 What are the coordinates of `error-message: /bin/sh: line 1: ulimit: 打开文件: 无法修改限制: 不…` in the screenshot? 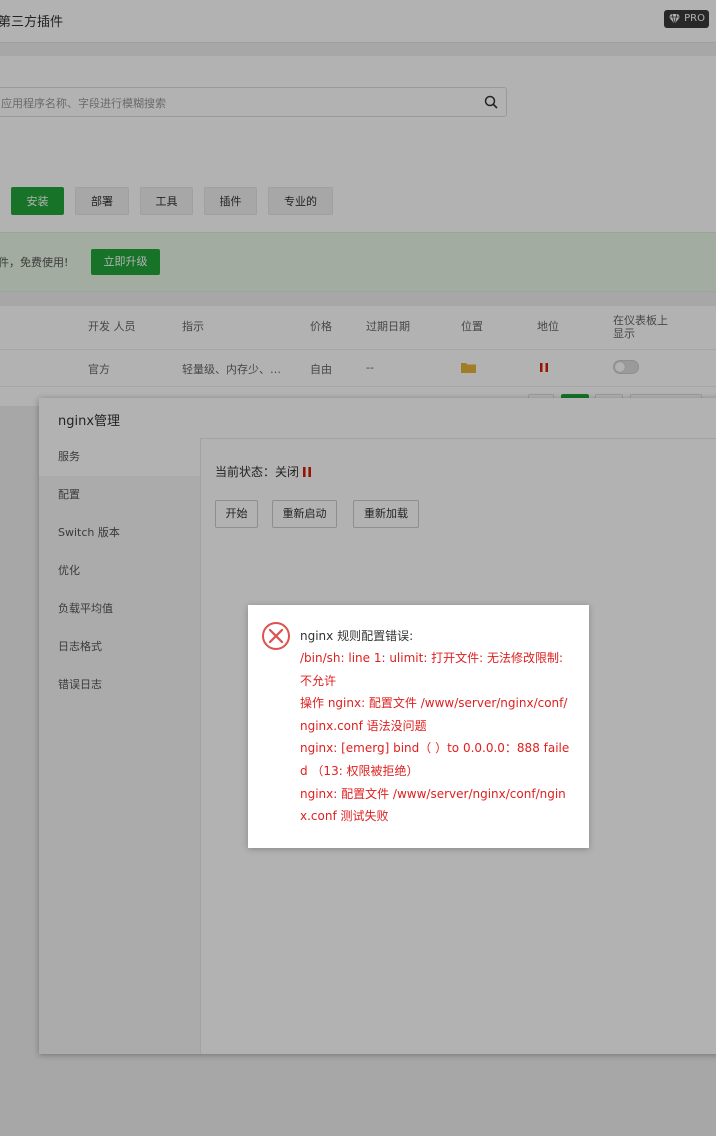 It's located at (437, 737).